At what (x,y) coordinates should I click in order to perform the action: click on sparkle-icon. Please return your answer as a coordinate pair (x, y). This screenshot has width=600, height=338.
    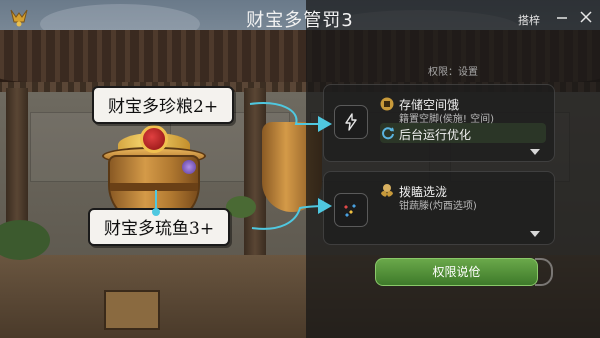
    Looking at the image, I should click on (351, 210).